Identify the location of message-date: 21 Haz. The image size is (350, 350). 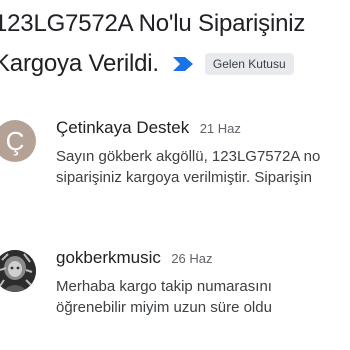
(220, 128).